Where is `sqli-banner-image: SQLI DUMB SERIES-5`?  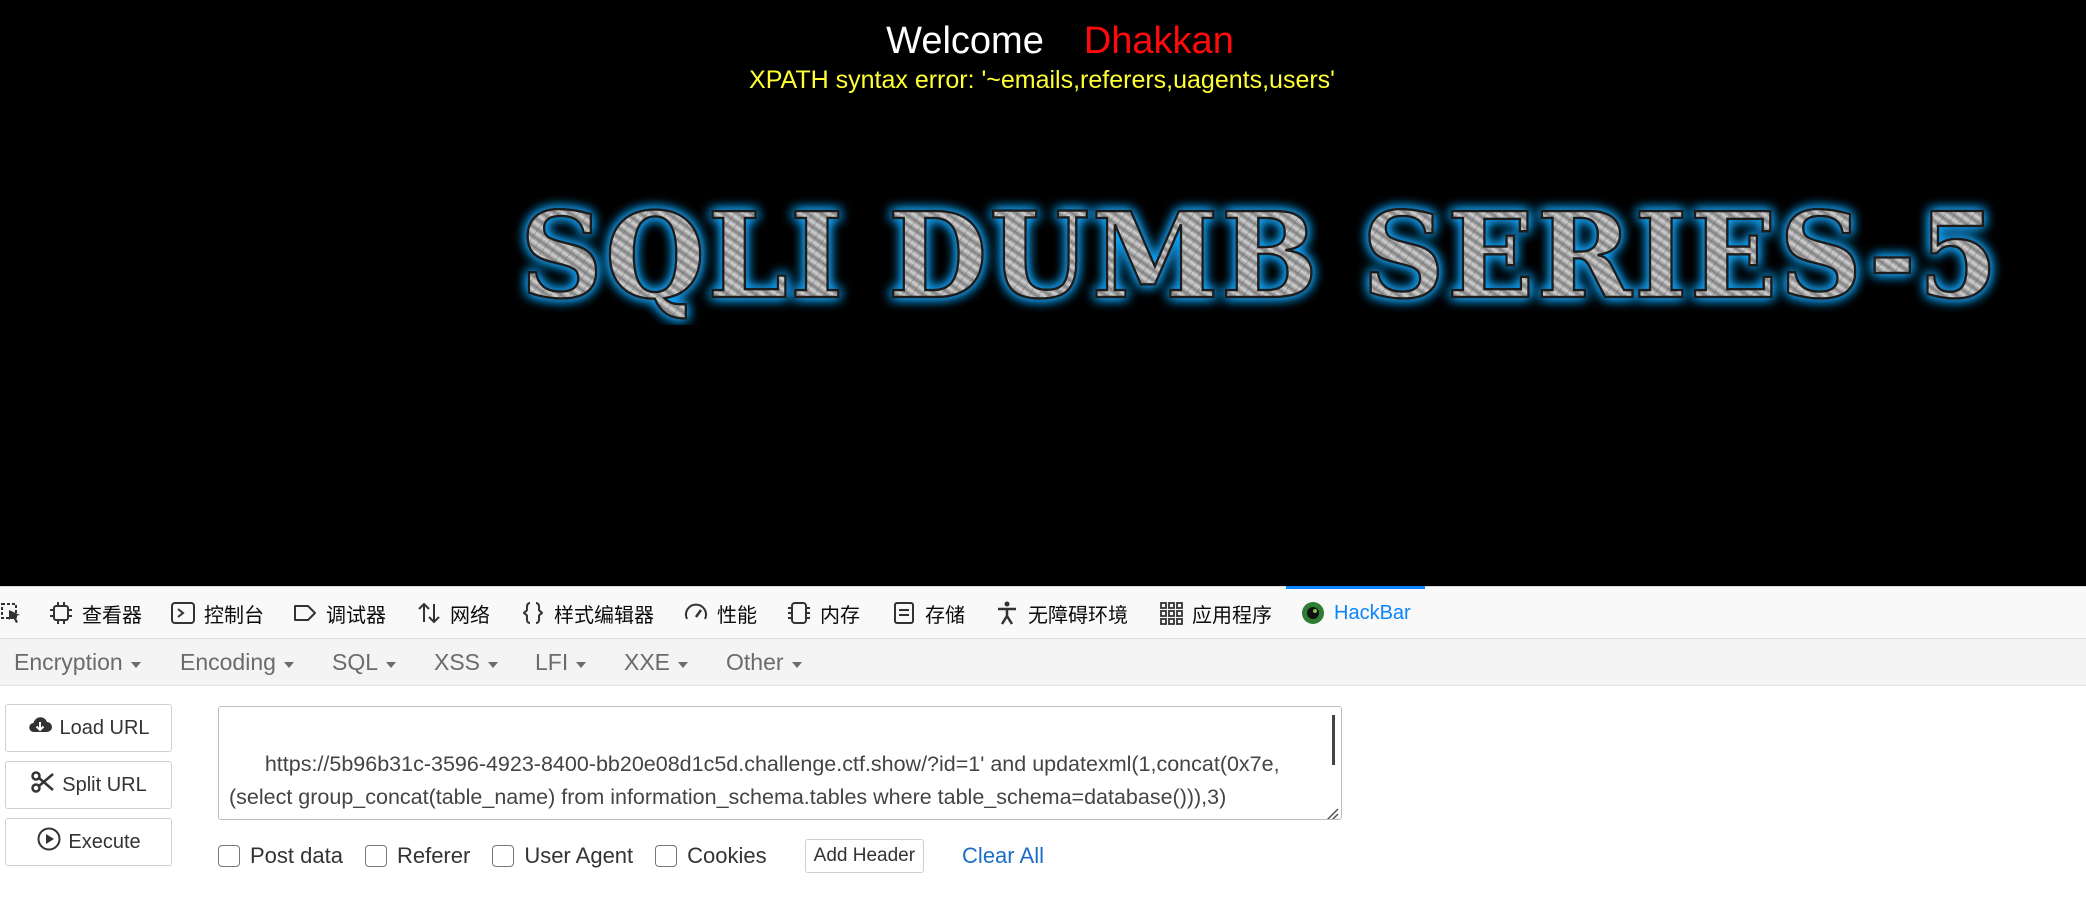 sqli-banner-image: SQLI DUMB SERIES-5 is located at coordinates (1260, 255).